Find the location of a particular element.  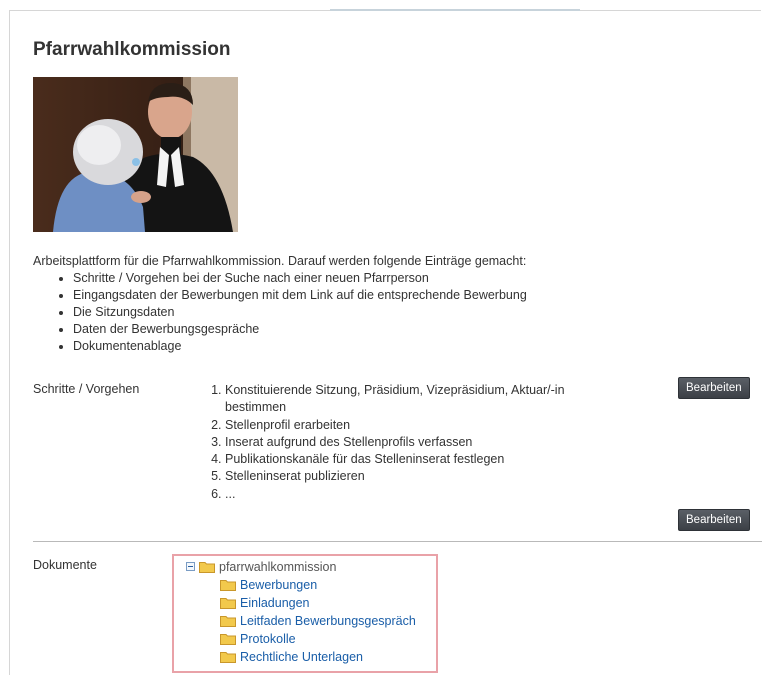

edit-steps-button: Bearbeiten is located at coordinates (714, 388).